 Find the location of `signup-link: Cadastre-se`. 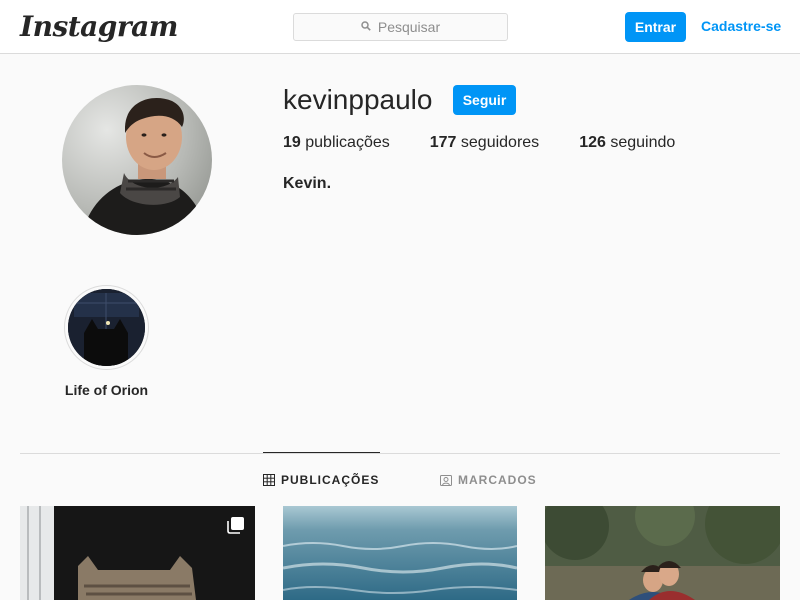

signup-link: Cadastre-se is located at coordinates (741, 26).